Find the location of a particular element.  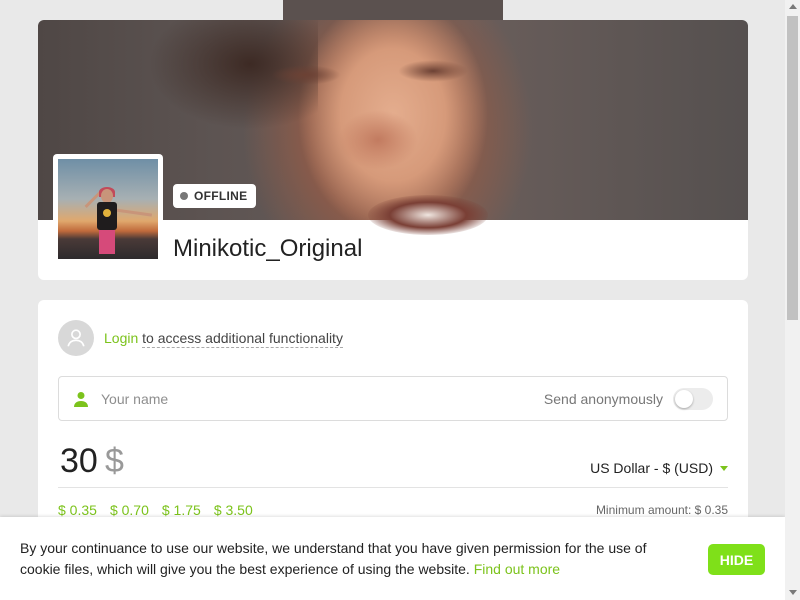

amount-input: 30 is located at coordinates (79, 461).